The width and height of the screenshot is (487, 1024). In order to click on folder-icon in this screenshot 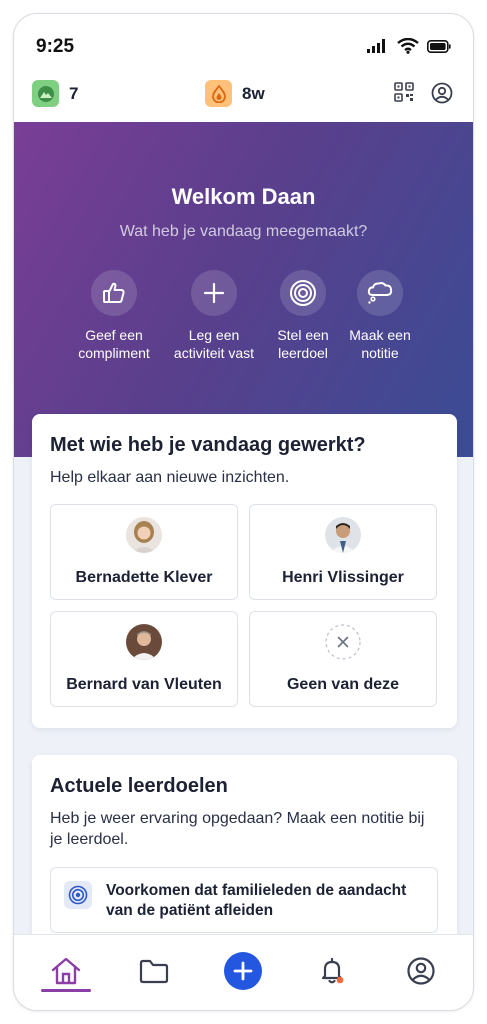, I will do `click(154, 971)`.